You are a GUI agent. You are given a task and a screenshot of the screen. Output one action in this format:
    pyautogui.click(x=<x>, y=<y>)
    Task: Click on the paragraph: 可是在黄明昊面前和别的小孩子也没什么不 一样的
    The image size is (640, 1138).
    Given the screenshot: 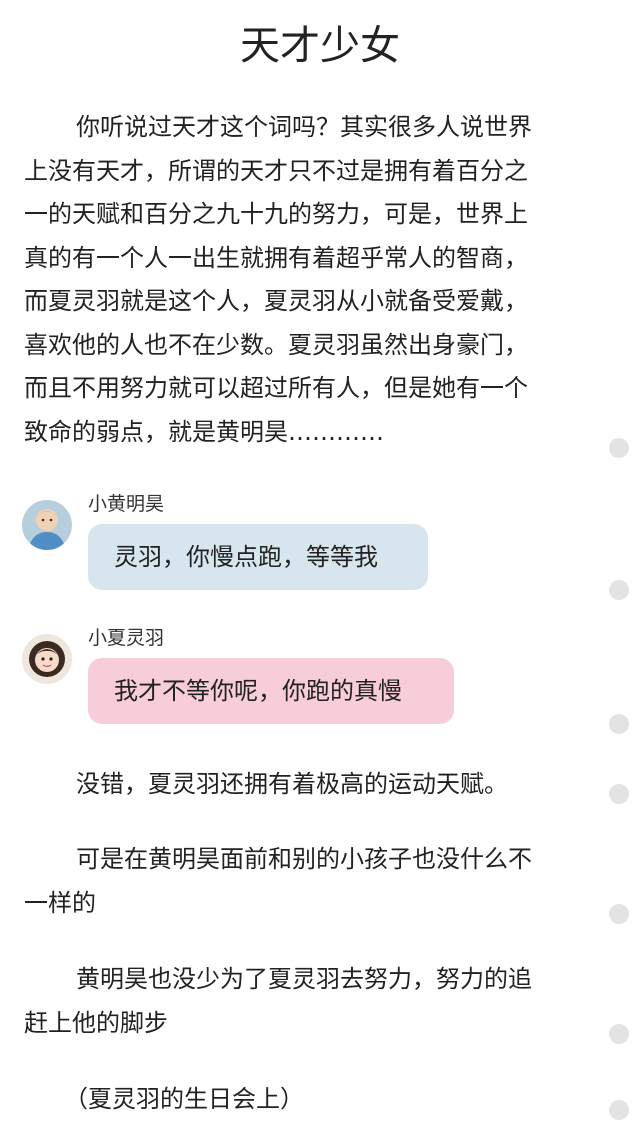 What is the action you would take?
    pyautogui.click(x=308, y=881)
    